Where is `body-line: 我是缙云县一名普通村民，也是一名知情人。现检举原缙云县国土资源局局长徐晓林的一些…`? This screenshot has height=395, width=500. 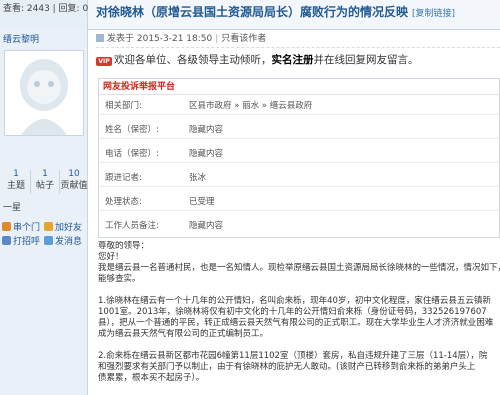
body-line: 我是缙云县一名普通村民，也是一名知情人。现检举原缙云县国土资源局局长徐晓林的一些… is located at coordinates (299, 268).